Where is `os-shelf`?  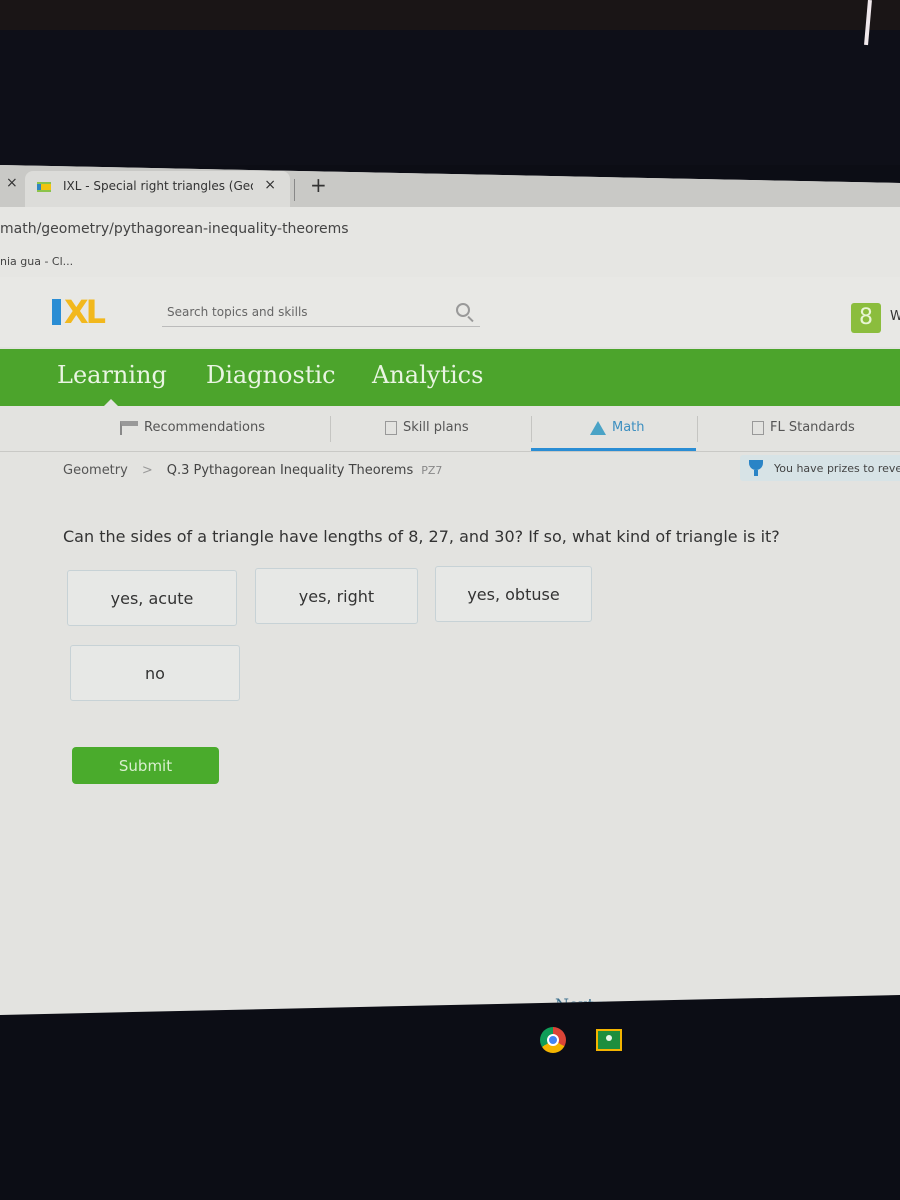 os-shelf is located at coordinates (581, 1040).